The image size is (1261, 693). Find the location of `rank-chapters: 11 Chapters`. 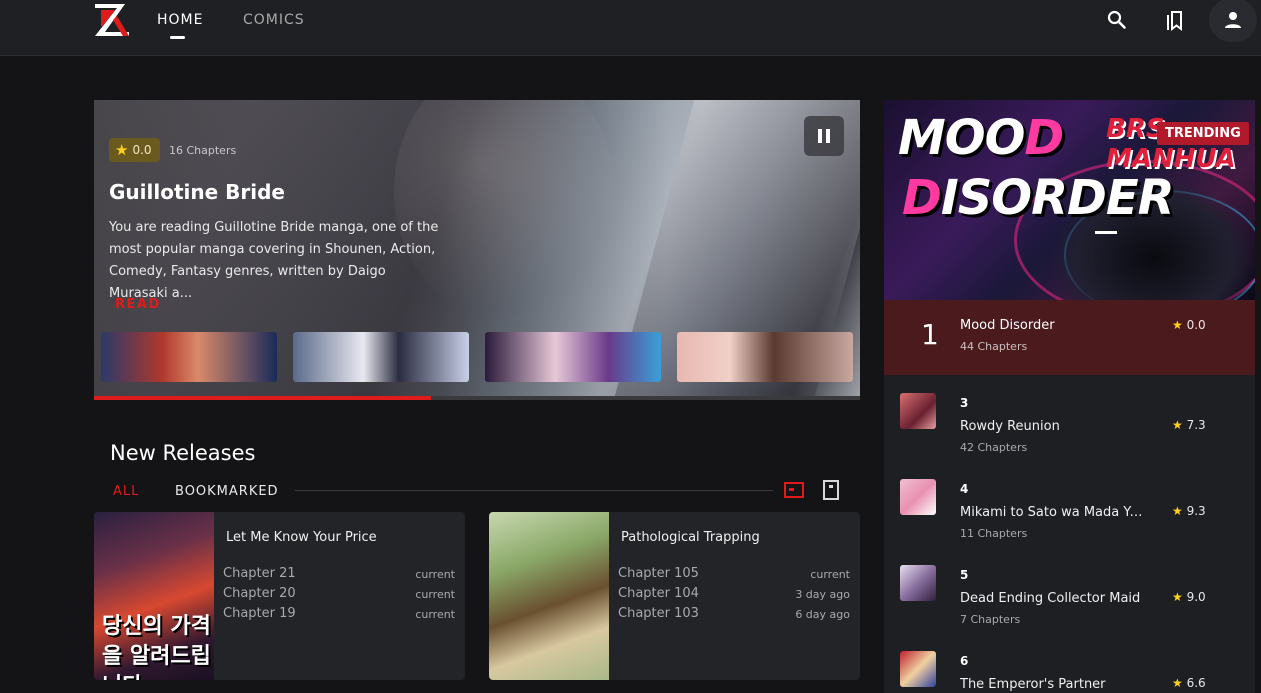

rank-chapters: 11 Chapters is located at coordinates (994, 533).